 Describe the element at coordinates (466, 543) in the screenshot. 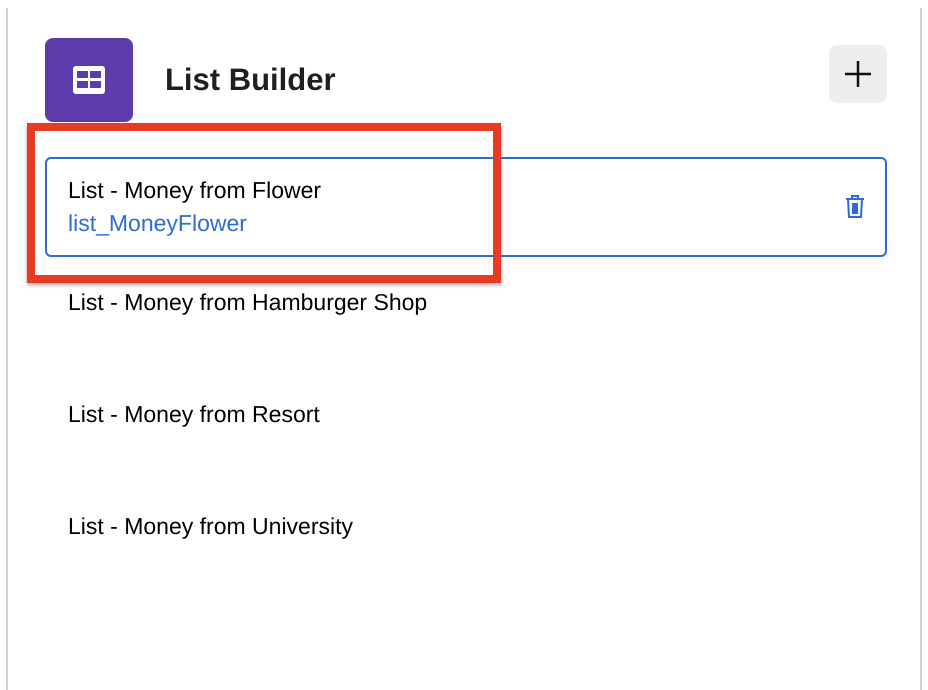

I see `list-item: List - Money from University` at that location.